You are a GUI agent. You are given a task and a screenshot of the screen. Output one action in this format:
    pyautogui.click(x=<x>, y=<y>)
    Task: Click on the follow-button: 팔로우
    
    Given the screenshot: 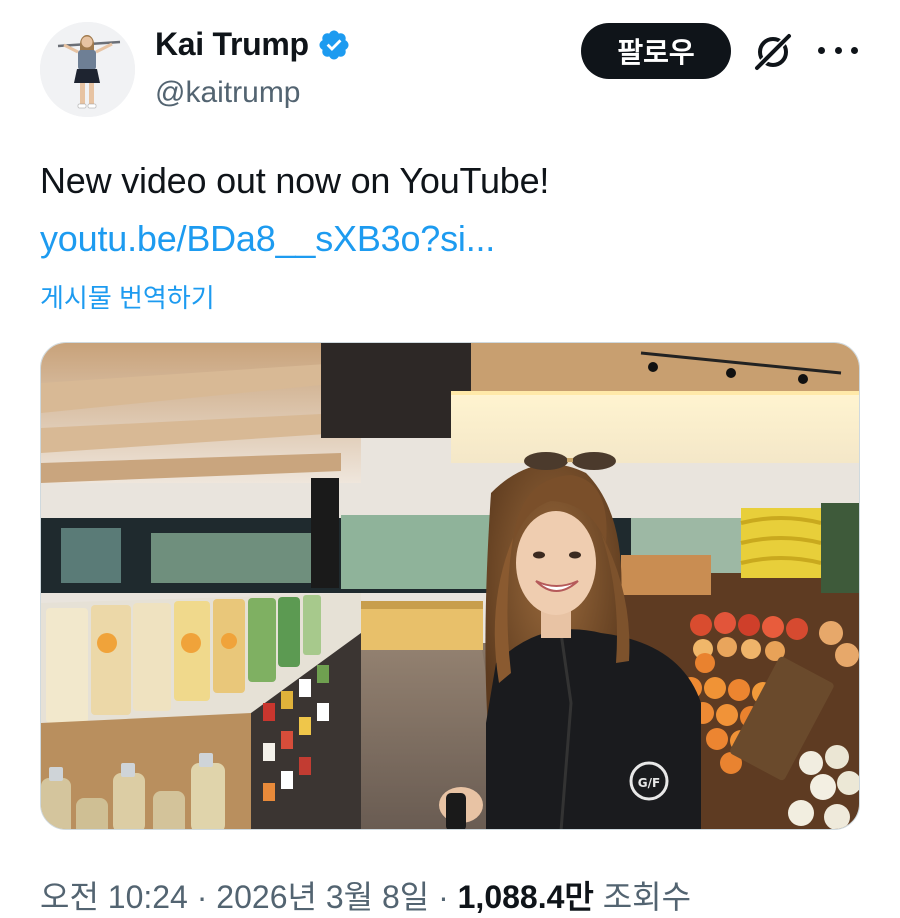 What is the action you would take?
    pyautogui.click(x=656, y=51)
    